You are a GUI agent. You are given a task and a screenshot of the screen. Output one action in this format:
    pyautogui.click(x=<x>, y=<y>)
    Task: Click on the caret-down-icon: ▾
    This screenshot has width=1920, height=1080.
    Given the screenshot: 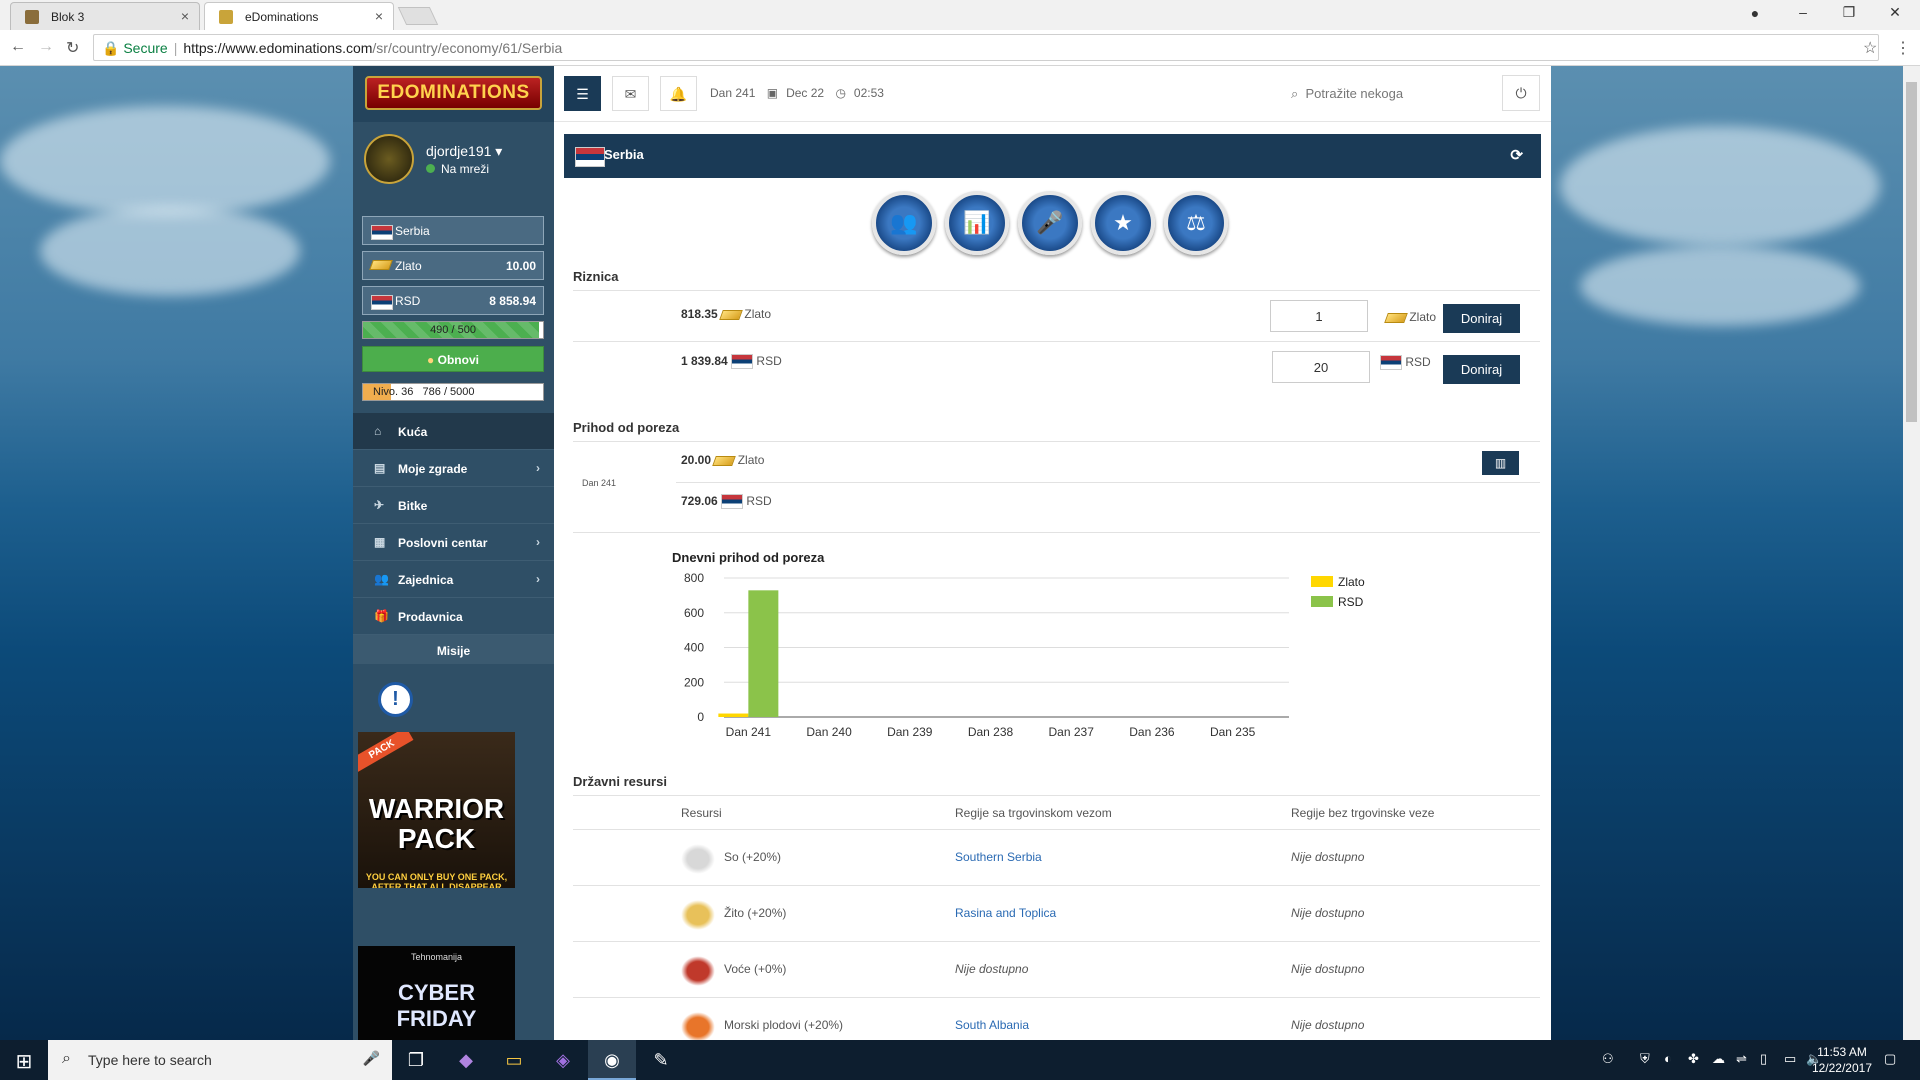 What is the action you would take?
    pyautogui.click(x=499, y=151)
    